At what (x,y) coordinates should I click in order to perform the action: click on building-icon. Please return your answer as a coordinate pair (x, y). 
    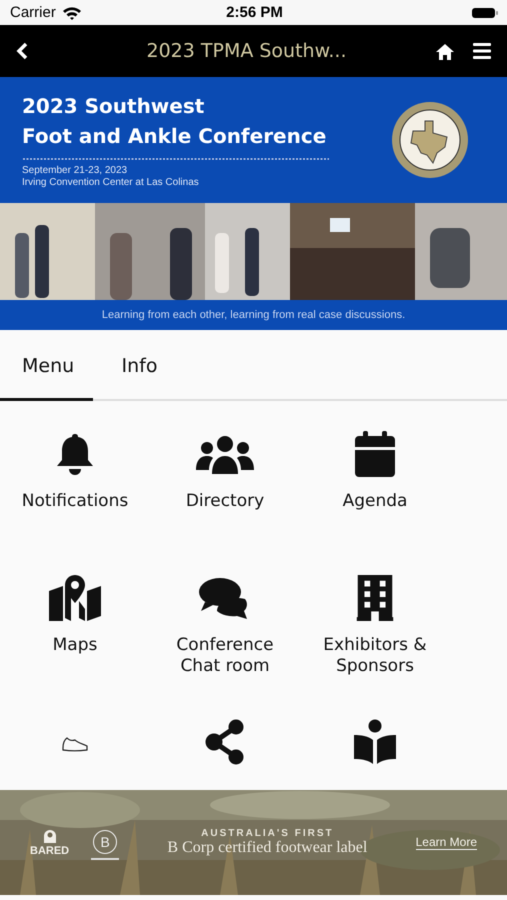
    Looking at the image, I should click on (375, 598).